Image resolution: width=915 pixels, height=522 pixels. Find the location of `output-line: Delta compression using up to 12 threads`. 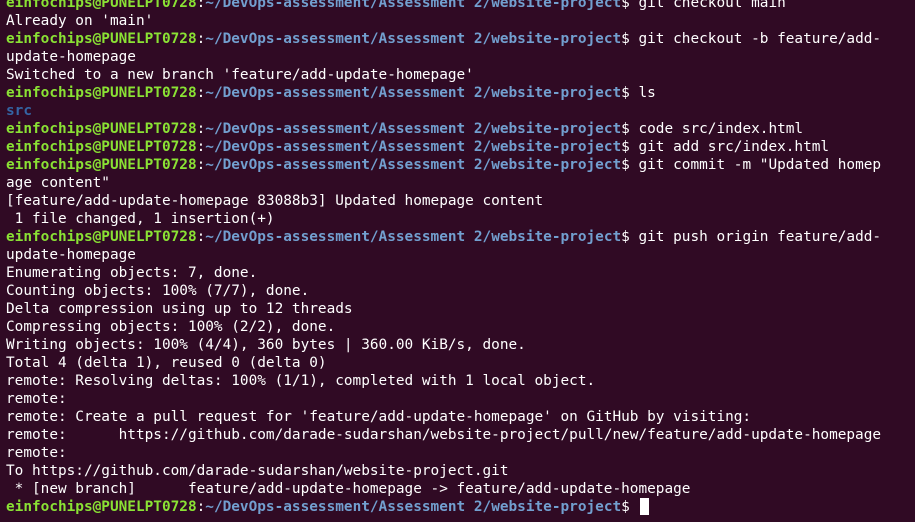

output-line: Delta compression using up to 12 threads is located at coordinates (460, 309).